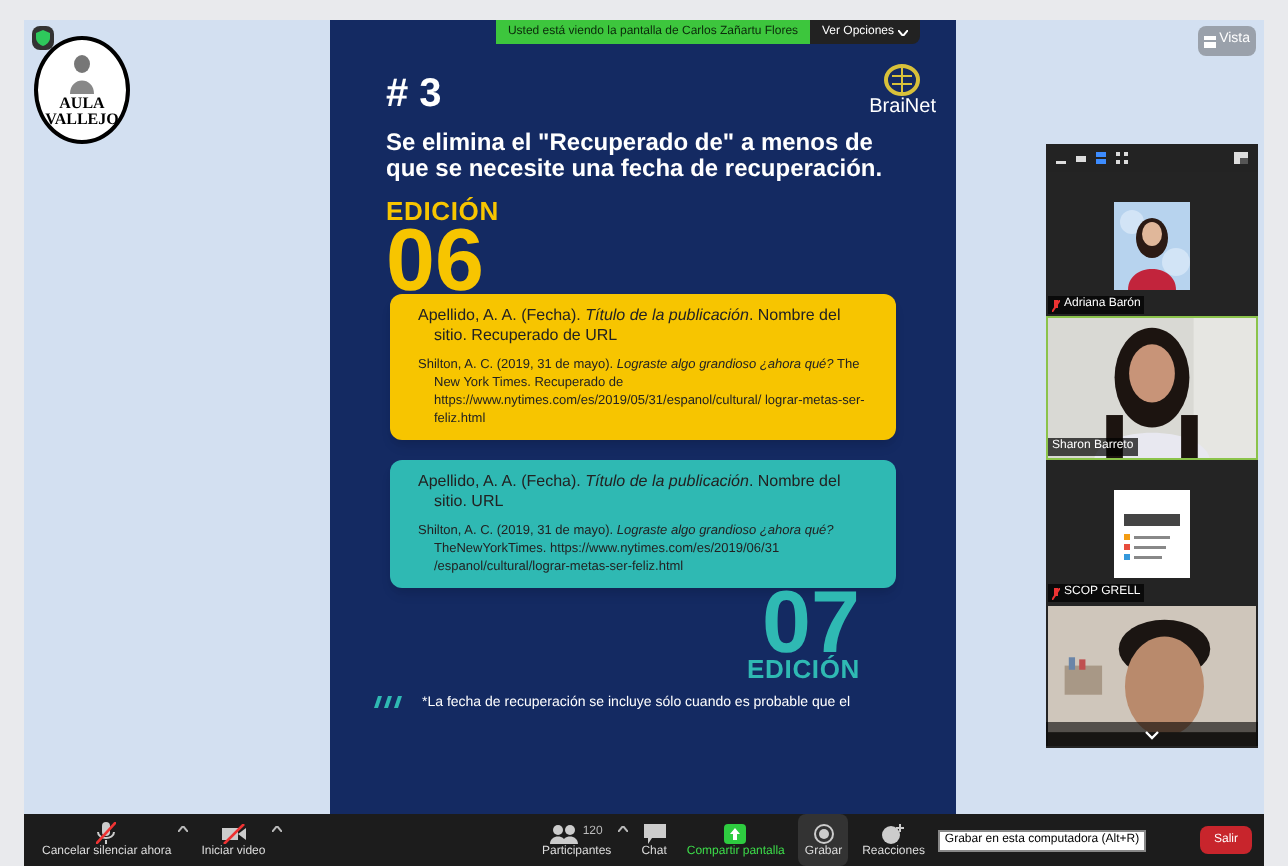  I want to click on chat-icon, so click(654, 833).